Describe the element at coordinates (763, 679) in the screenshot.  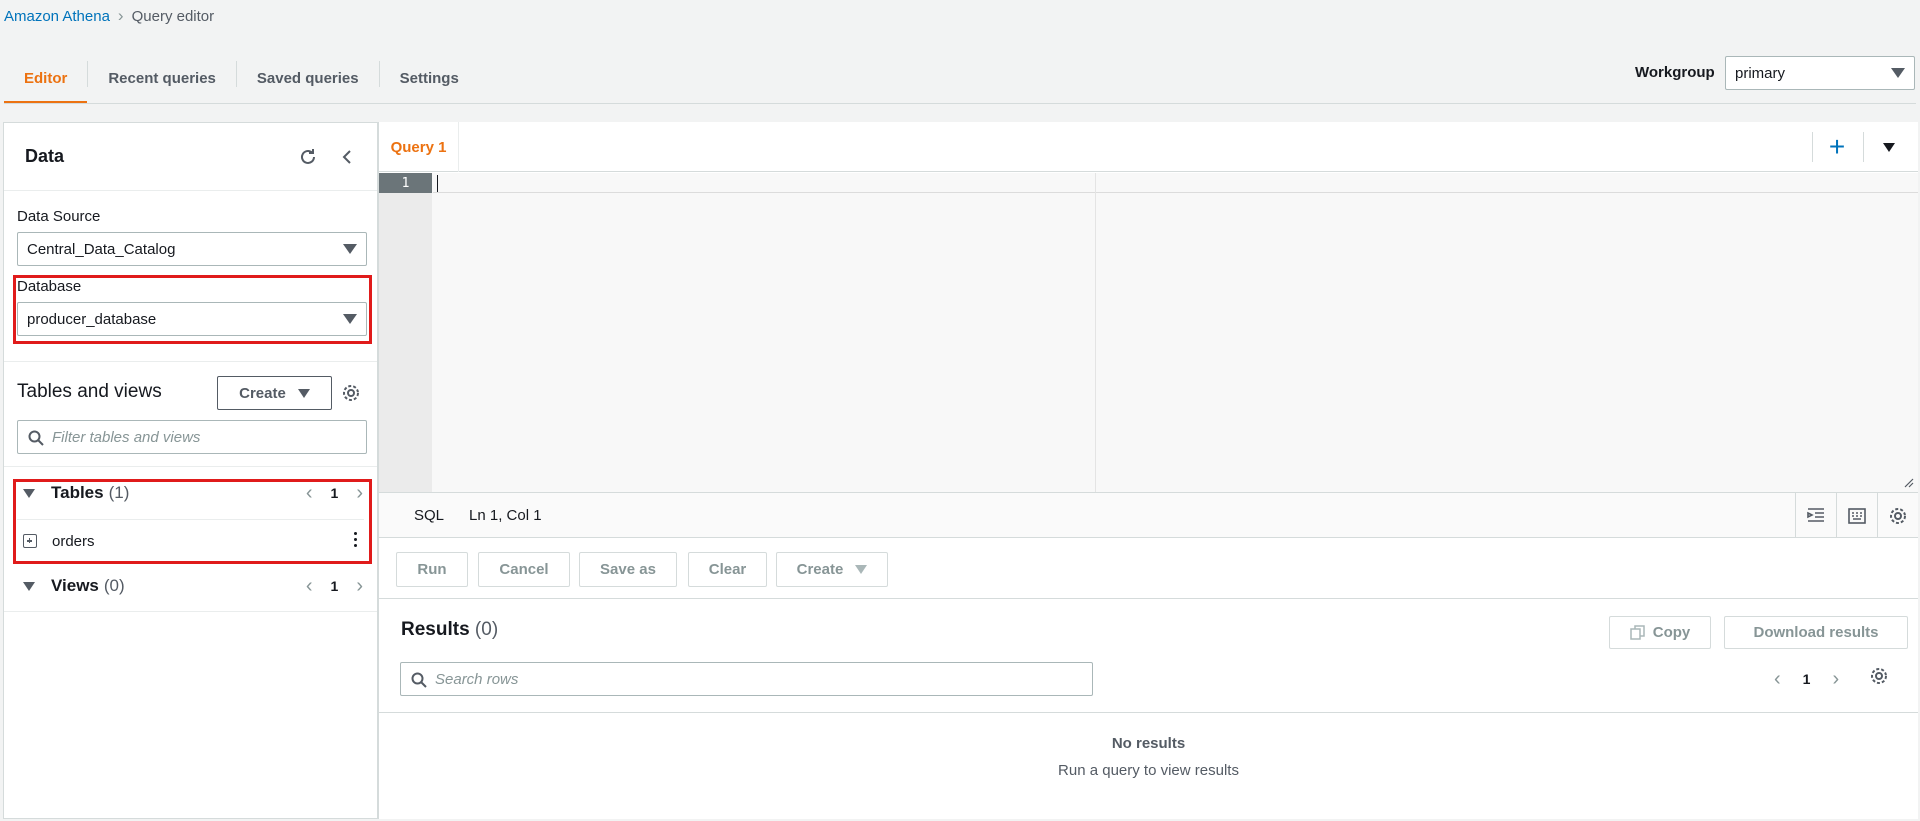
I see `search-rows-field` at that location.